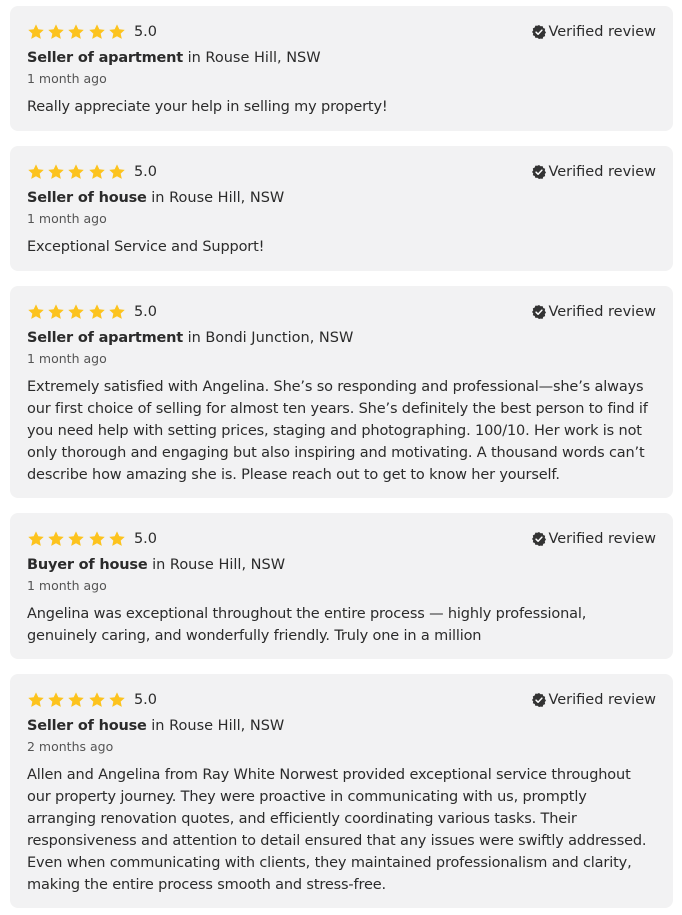 The height and width of the screenshot is (915, 682). I want to click on review-text: Exceptional Service and Support!, so click(146, 247).